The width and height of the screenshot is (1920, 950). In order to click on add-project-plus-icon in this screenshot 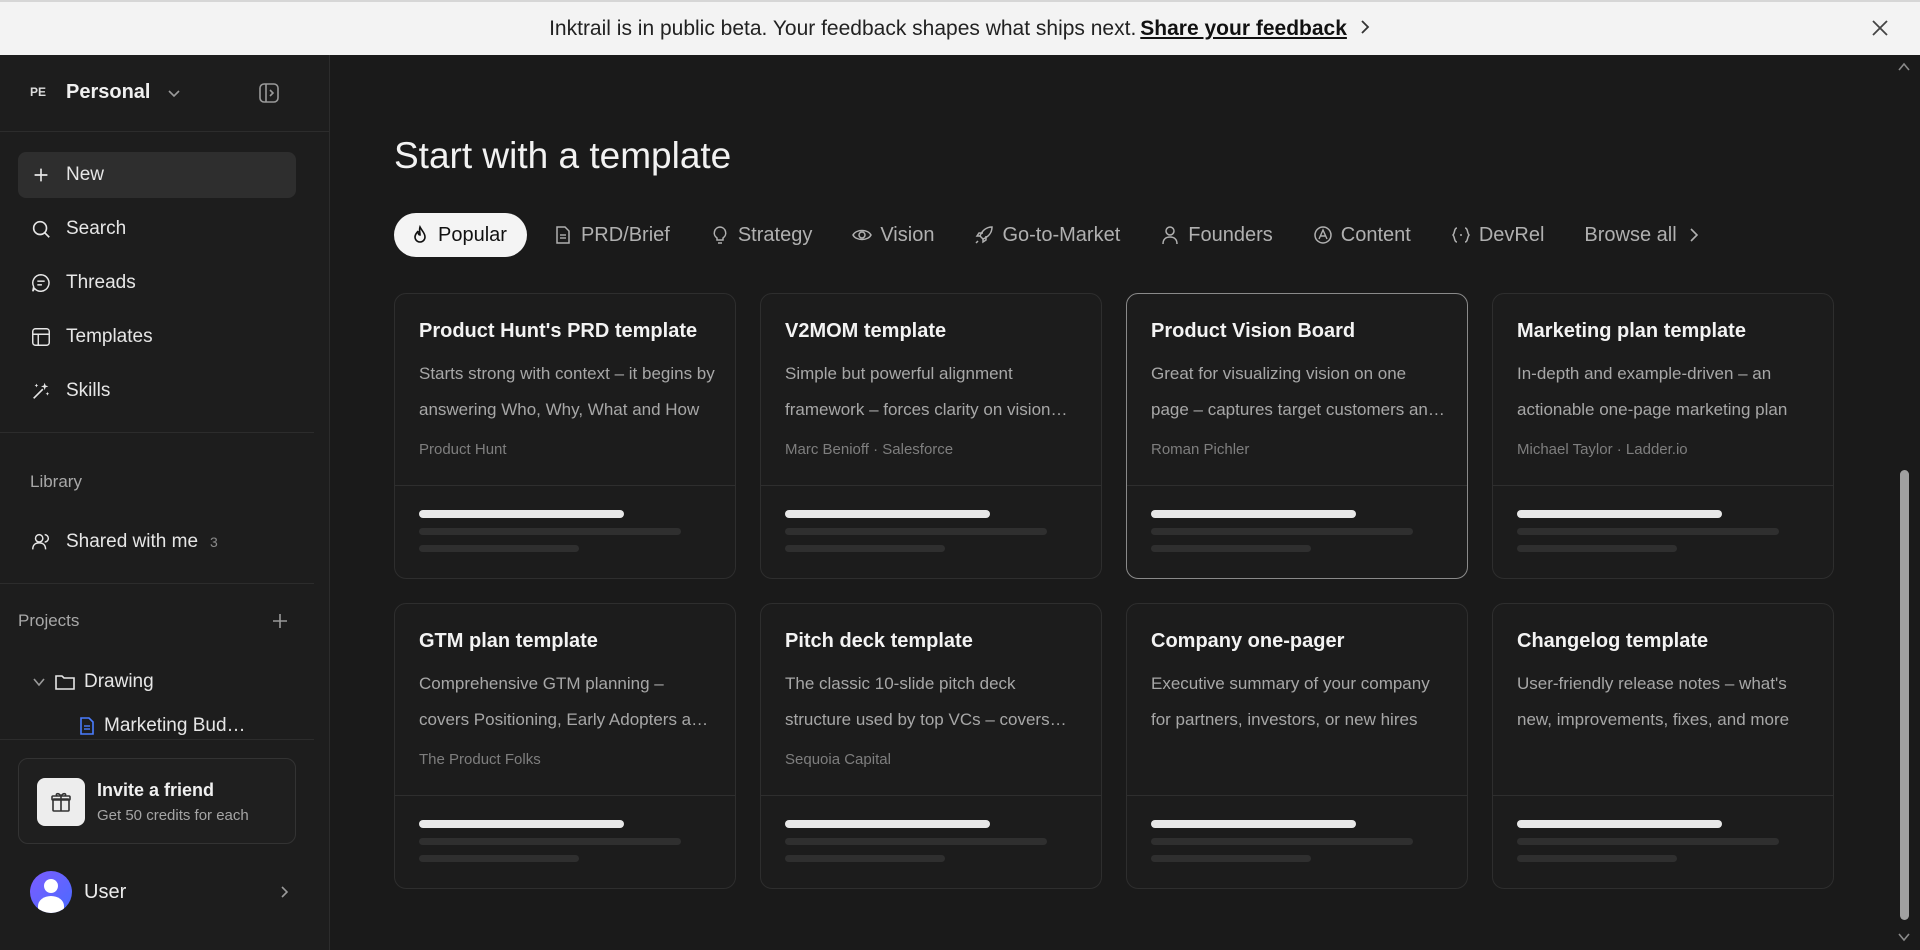, I will do `click(280, 621)`.